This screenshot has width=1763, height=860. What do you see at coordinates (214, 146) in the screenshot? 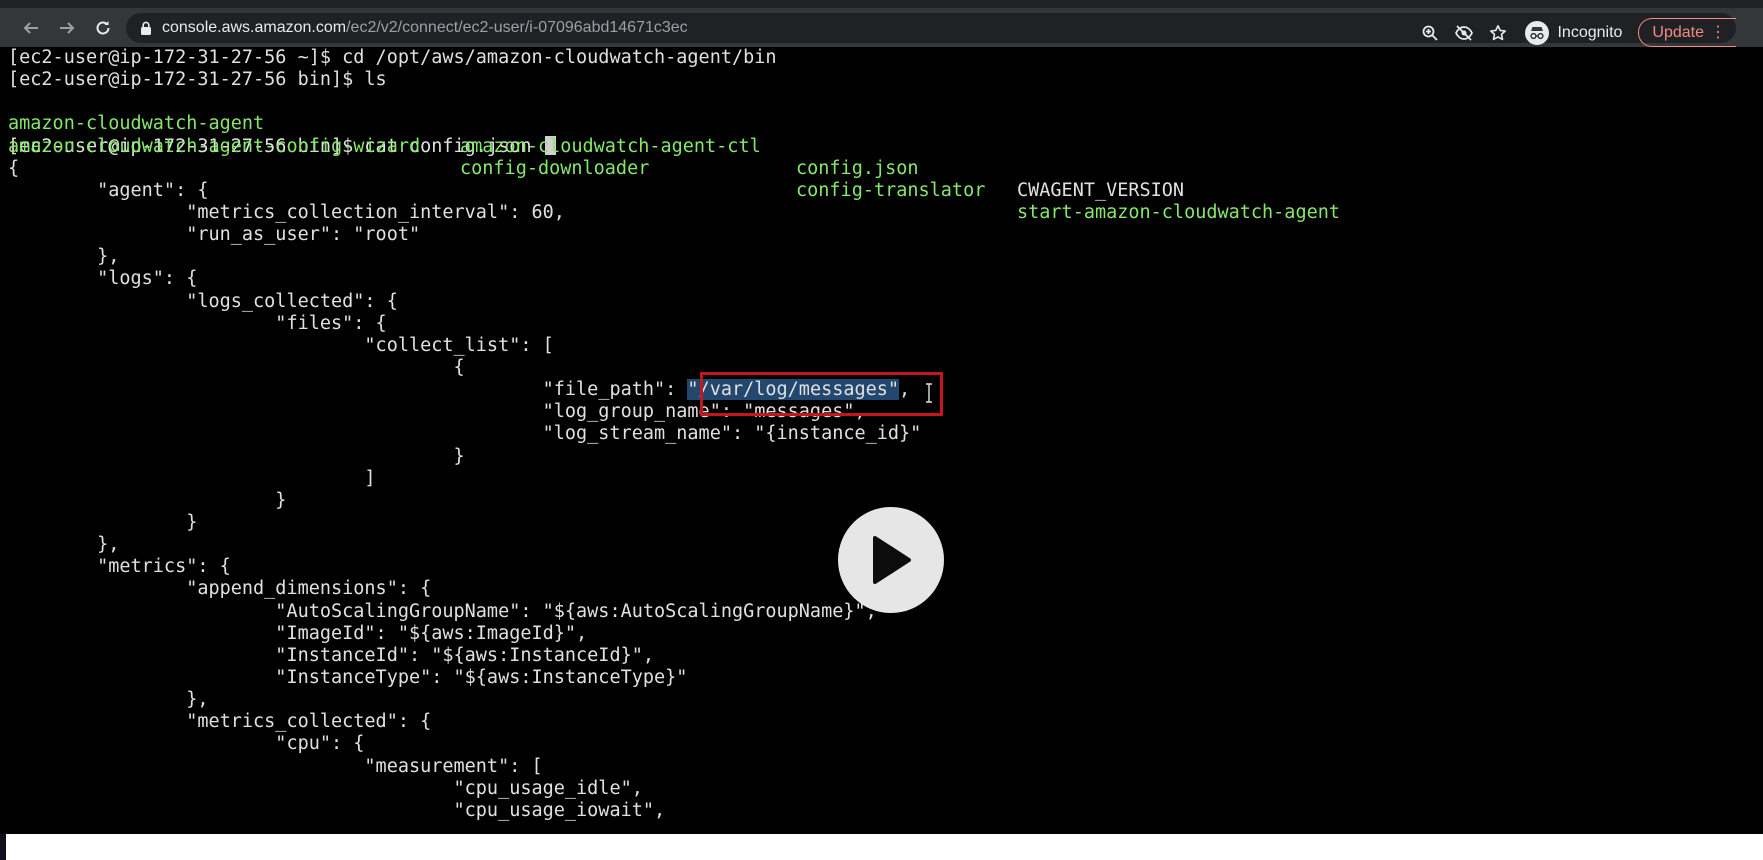
I see `ls-file: amazon-cloudwatch-agent-config-wizard` at bounding box center [214, 146].